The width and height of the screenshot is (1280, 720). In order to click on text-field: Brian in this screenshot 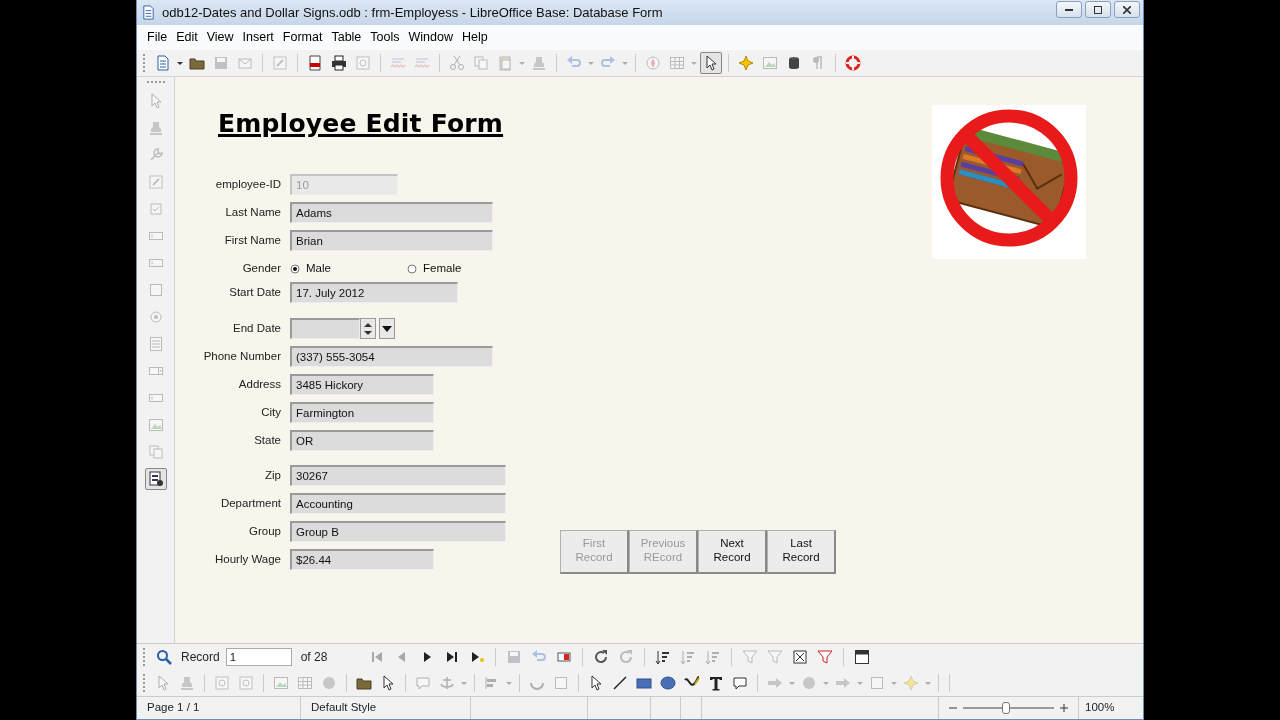, I will do `click(391, 240)`.